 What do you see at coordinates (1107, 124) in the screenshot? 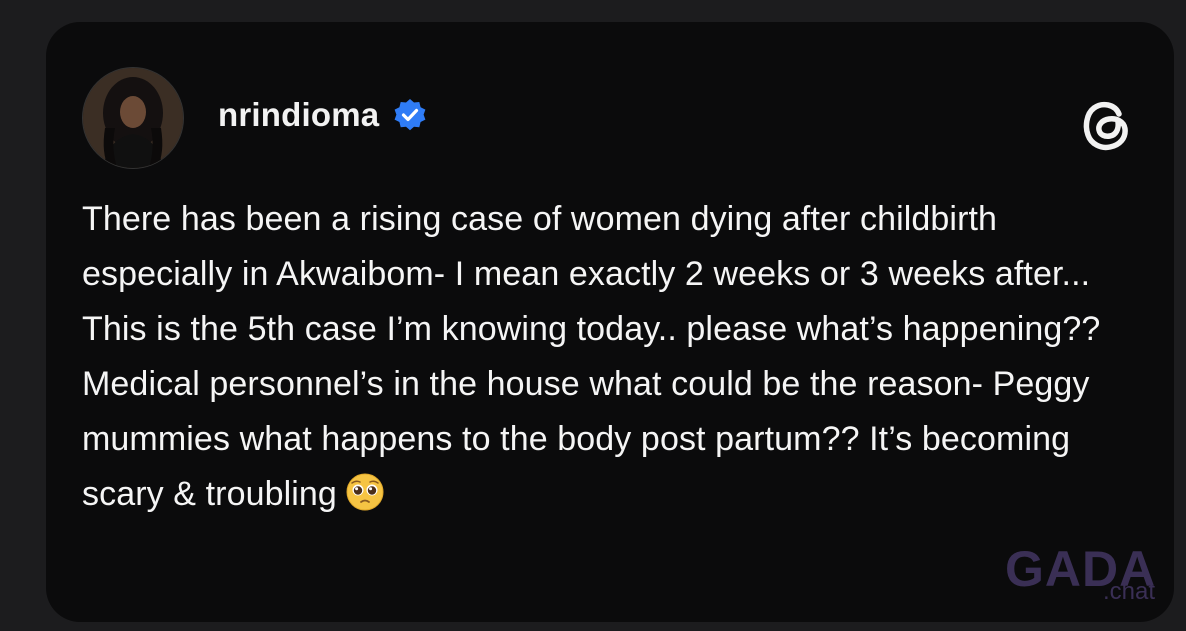
I see `threads-logo-icon` at bounding box center [1107, 124].